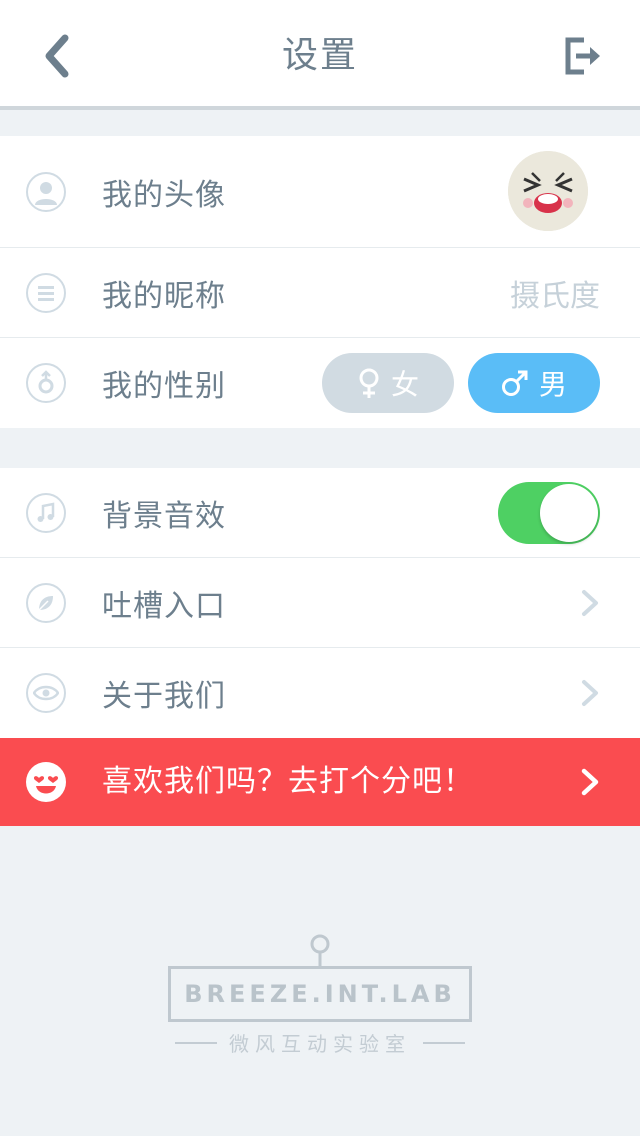 This screenshot has width=640, height=1136. I want to click on logout-icon, so click(582, 56).